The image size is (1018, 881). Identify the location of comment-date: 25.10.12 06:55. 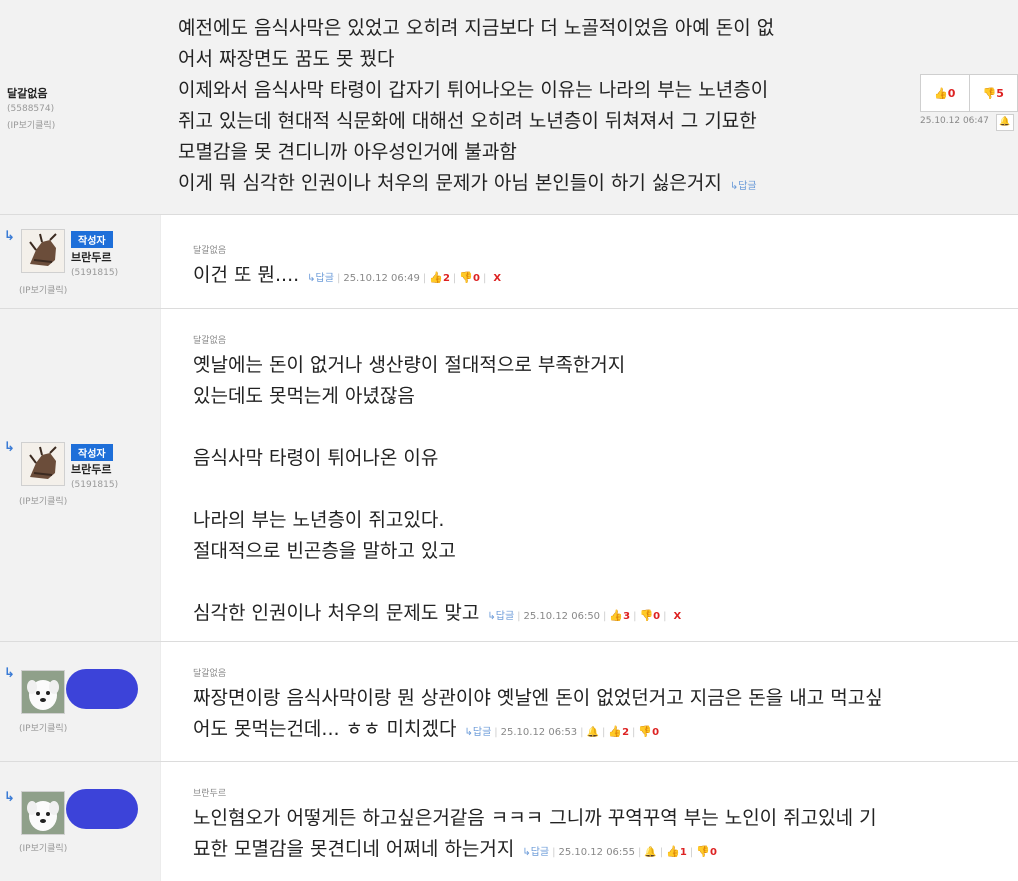
(597, 852).